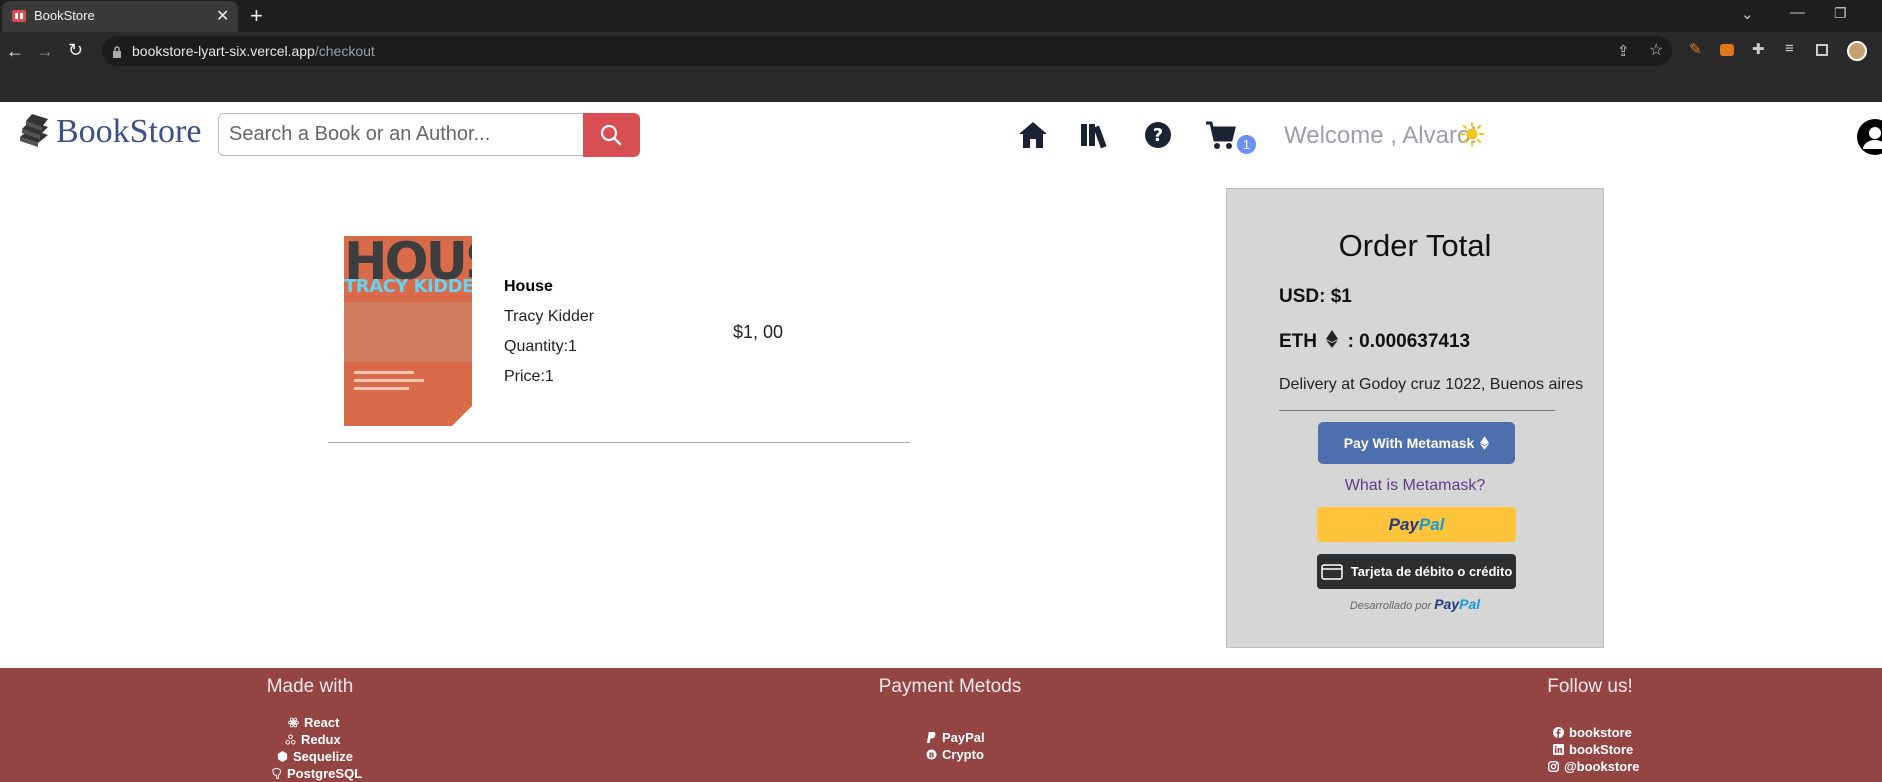  I want to click on item-title: House, so click(528, 286).